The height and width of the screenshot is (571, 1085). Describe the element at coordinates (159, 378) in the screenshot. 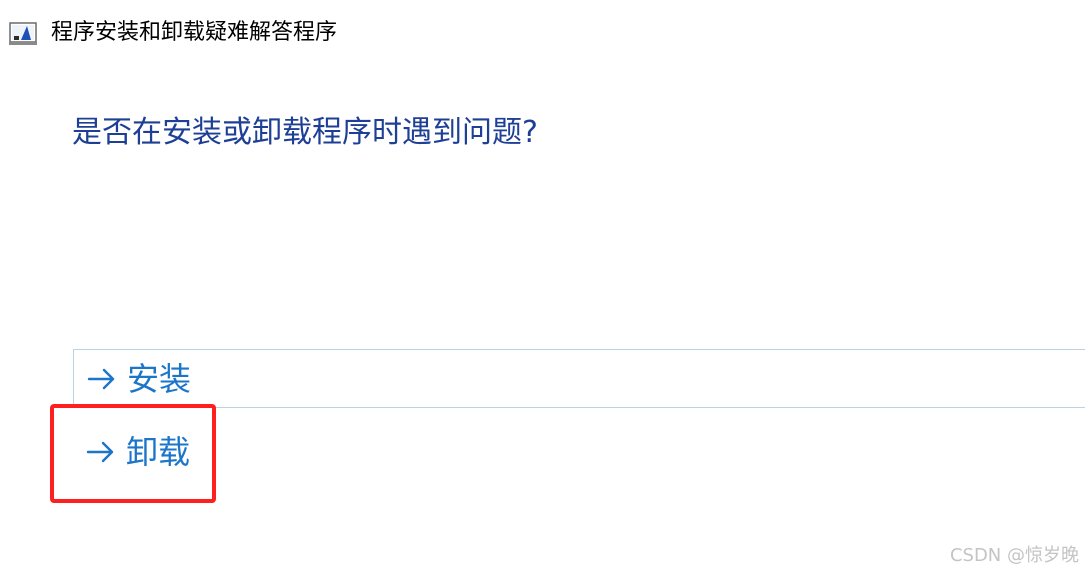

I see `install-option-label: 安装` at that location.